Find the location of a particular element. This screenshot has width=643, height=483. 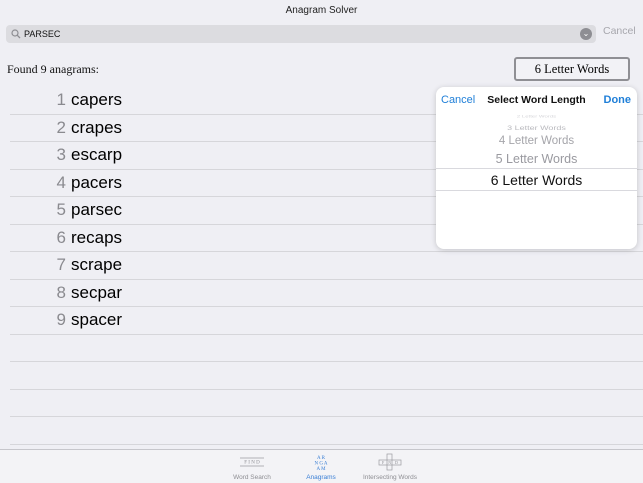

item-word: parsec is located at coordinates (97, 209).